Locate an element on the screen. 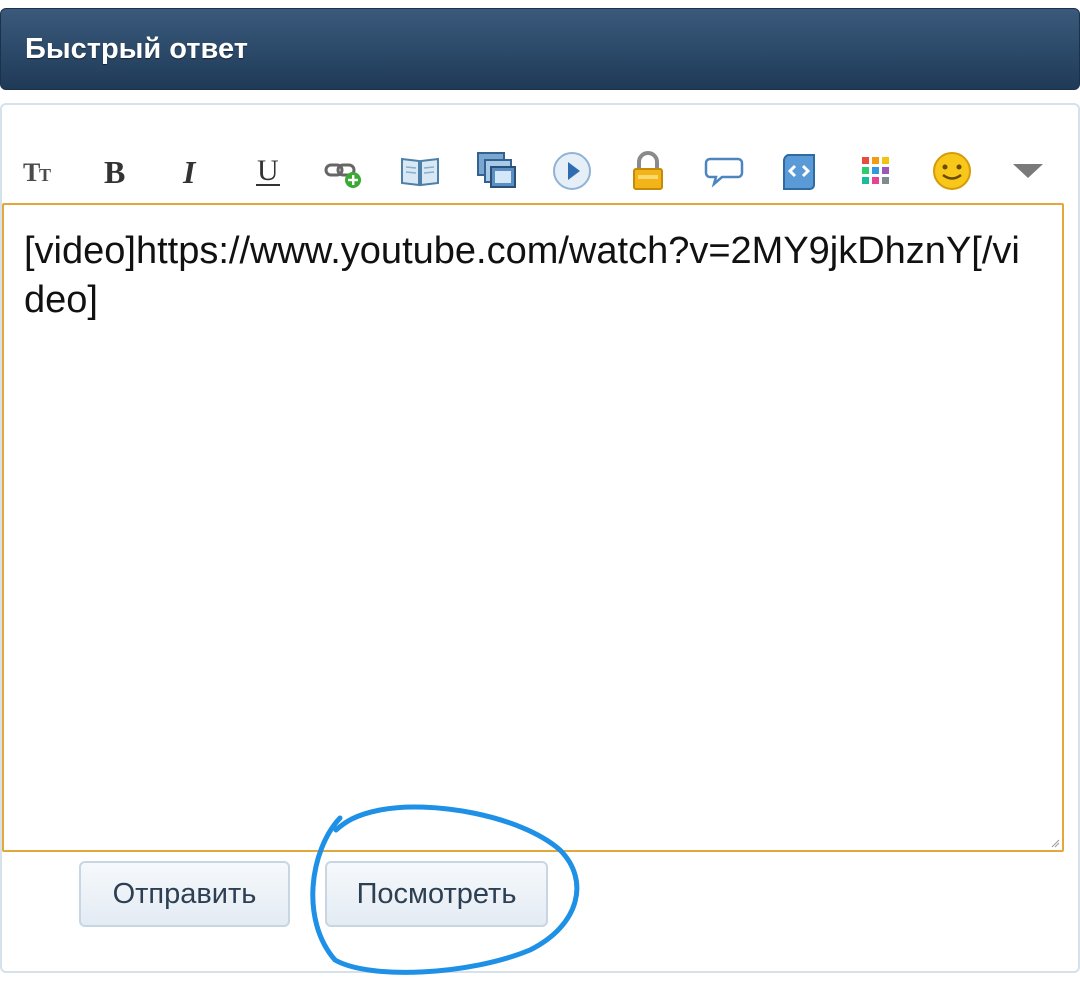  svg-text: B is located at coordinates (114, 172).